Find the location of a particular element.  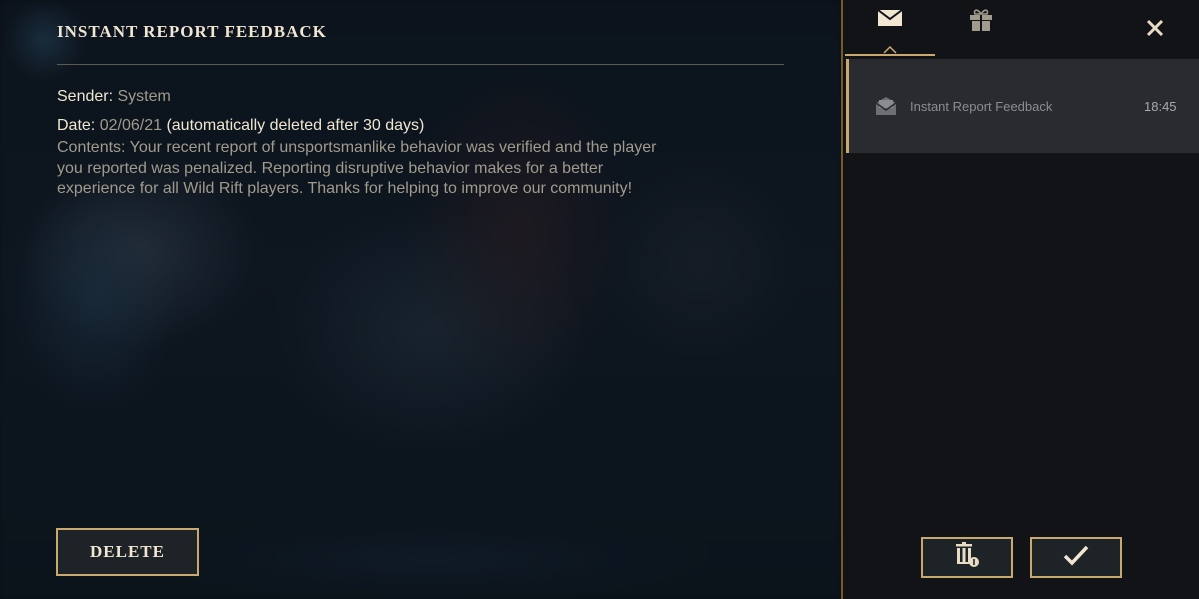

trash-icon is located at coordinates (967, 557).